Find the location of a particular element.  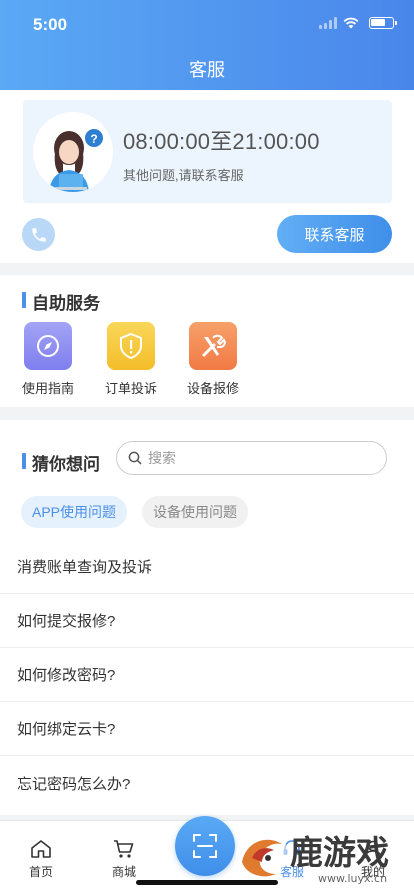

faq-item: 如何绑定云卡? is located at coordinates (207, 729).